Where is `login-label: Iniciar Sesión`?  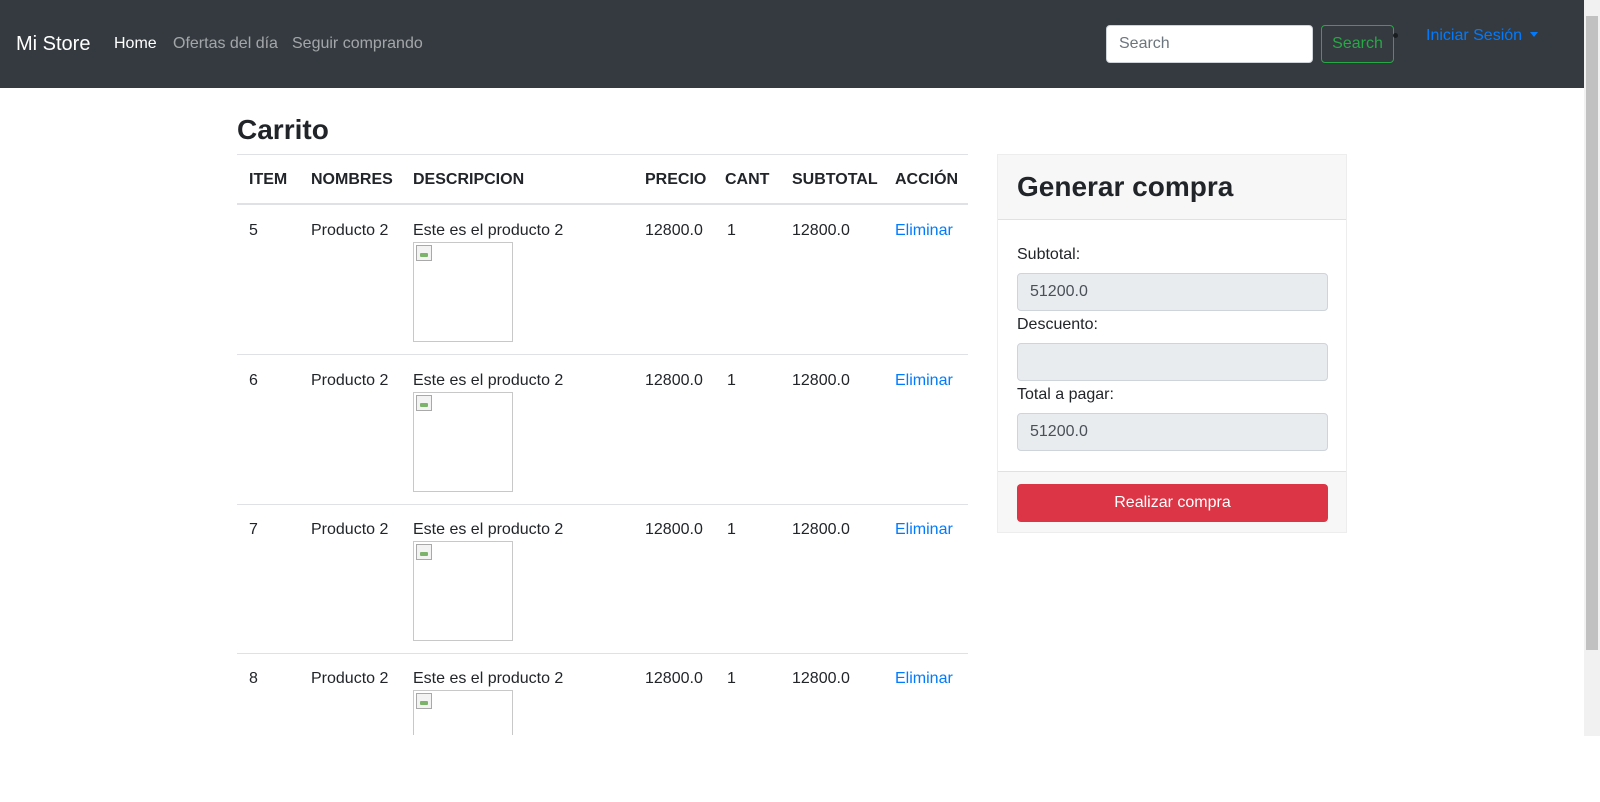
login-label: Iniciar Sesión is located at coordinates (1474, 35).